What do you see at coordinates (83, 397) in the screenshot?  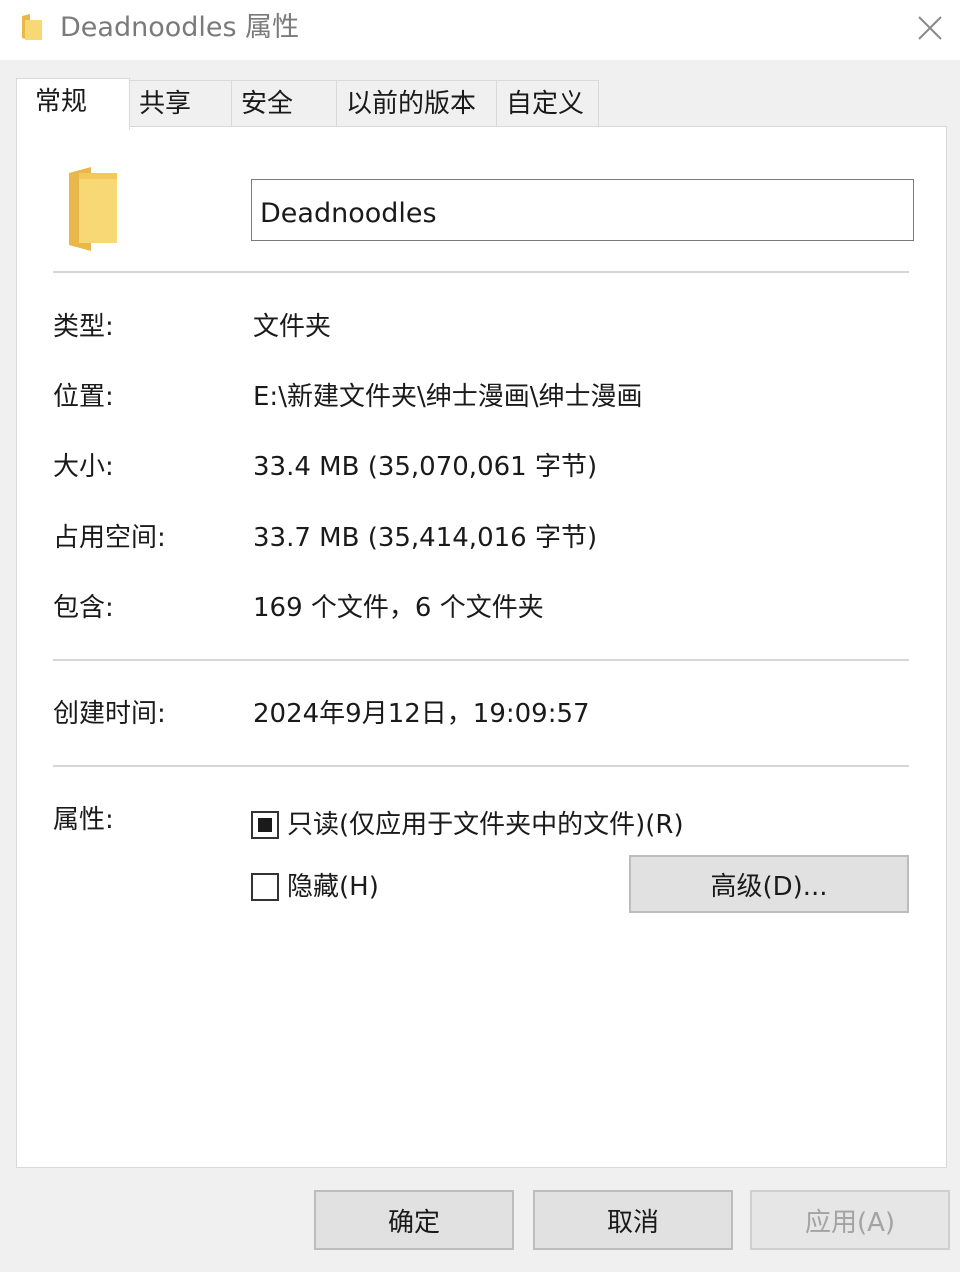 I see `location-label: 位置:` at bounding box center [83, 397].